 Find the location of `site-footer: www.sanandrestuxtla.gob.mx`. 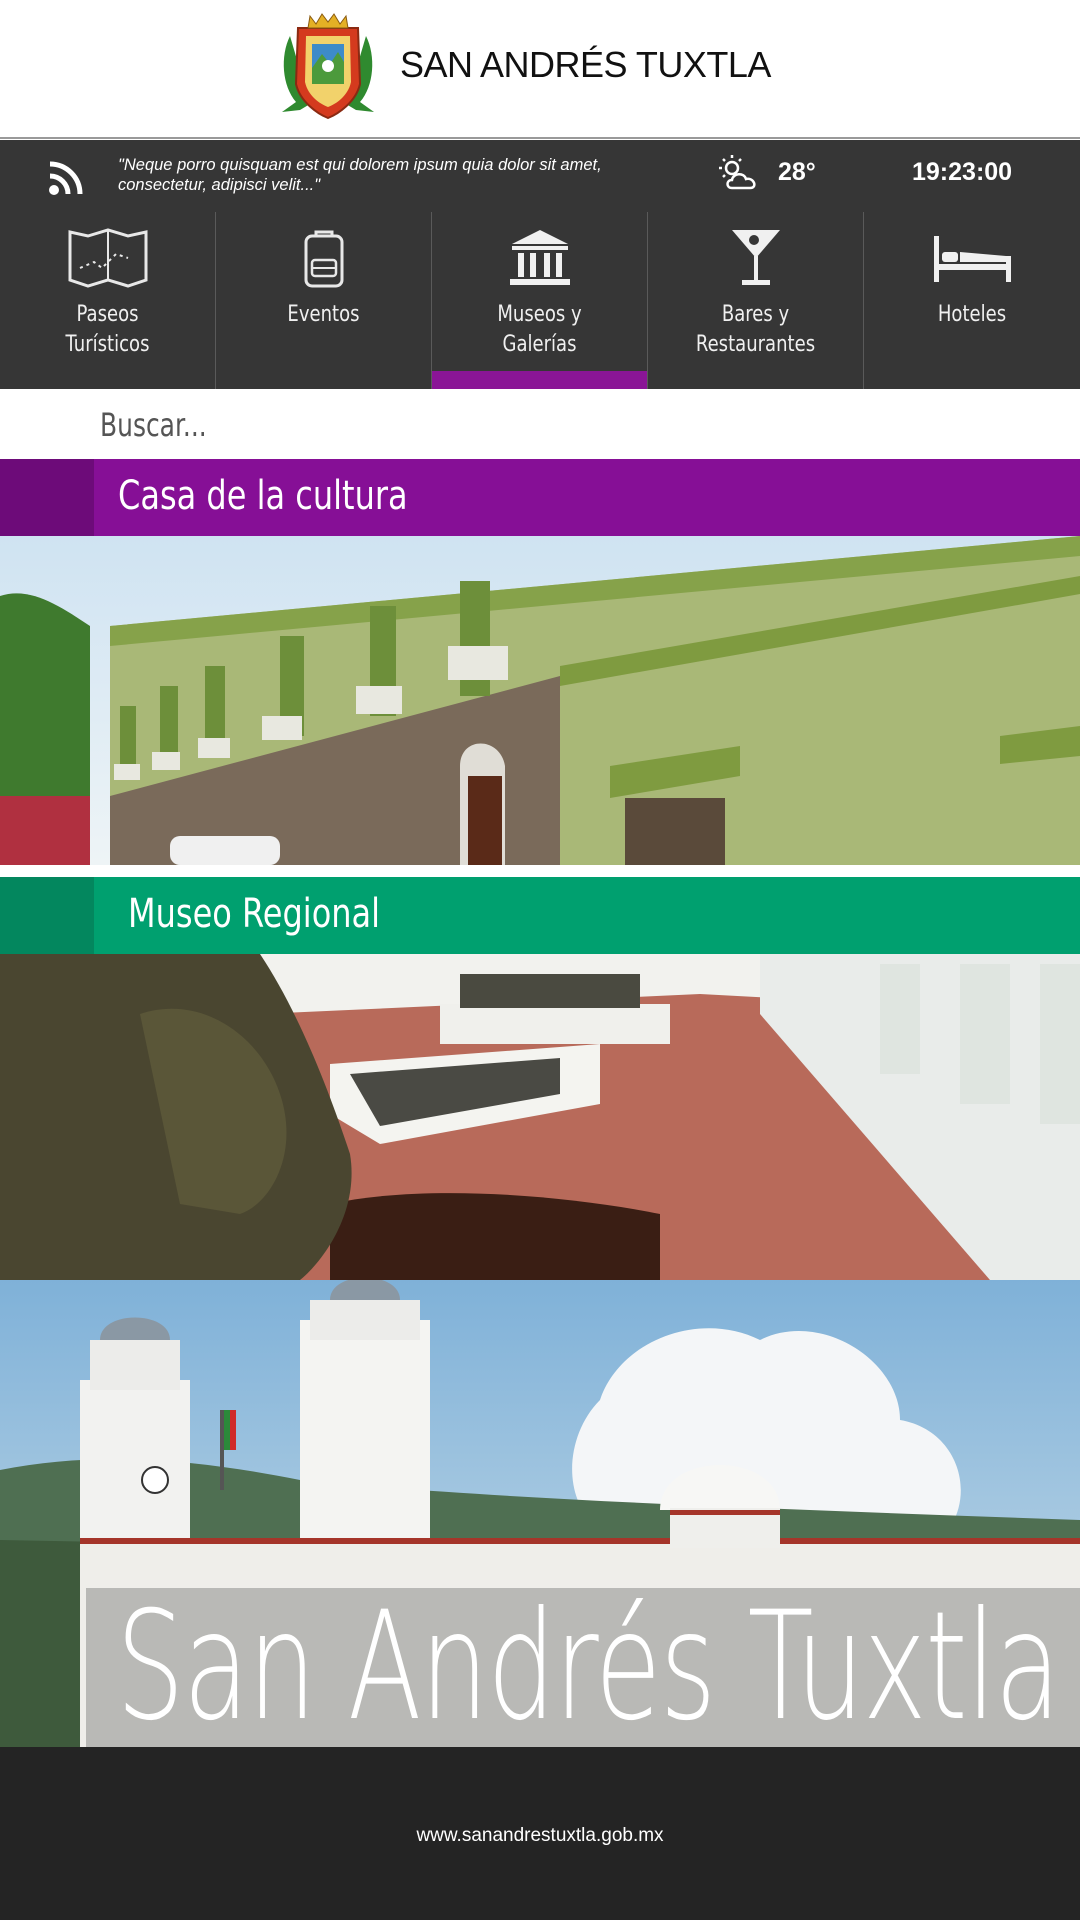

site-footer: www.sanandrestuxtla.gob.mx is located at coordinates (540, 1833).